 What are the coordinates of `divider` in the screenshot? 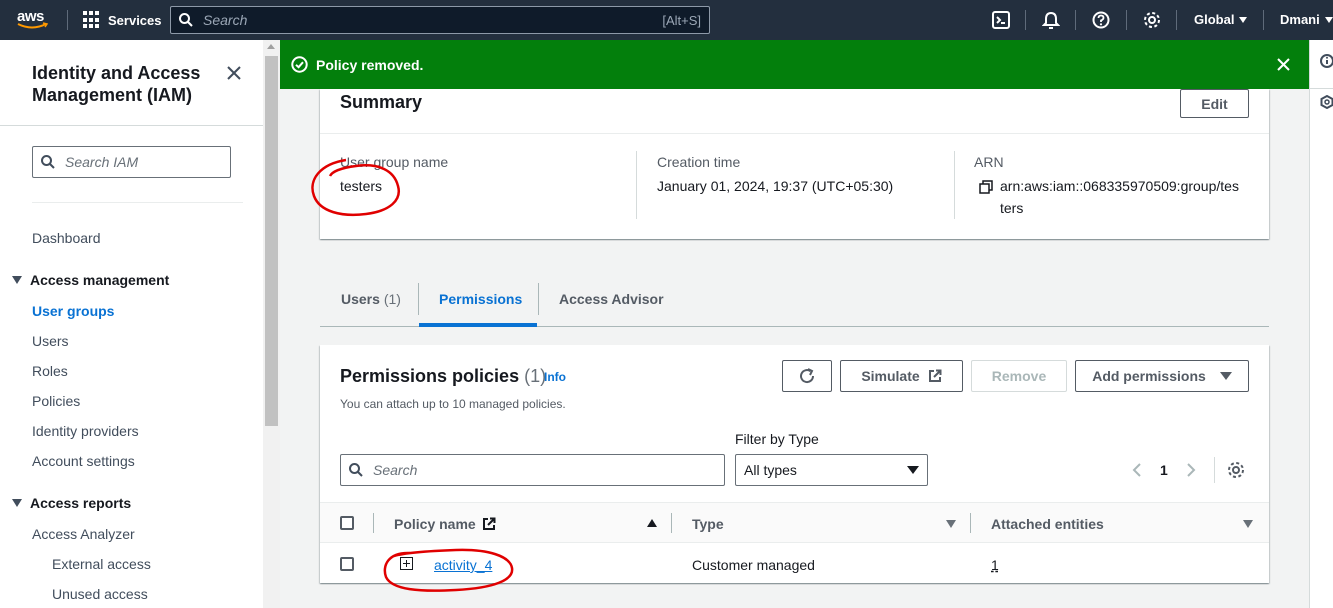 It's located at (794, 133).